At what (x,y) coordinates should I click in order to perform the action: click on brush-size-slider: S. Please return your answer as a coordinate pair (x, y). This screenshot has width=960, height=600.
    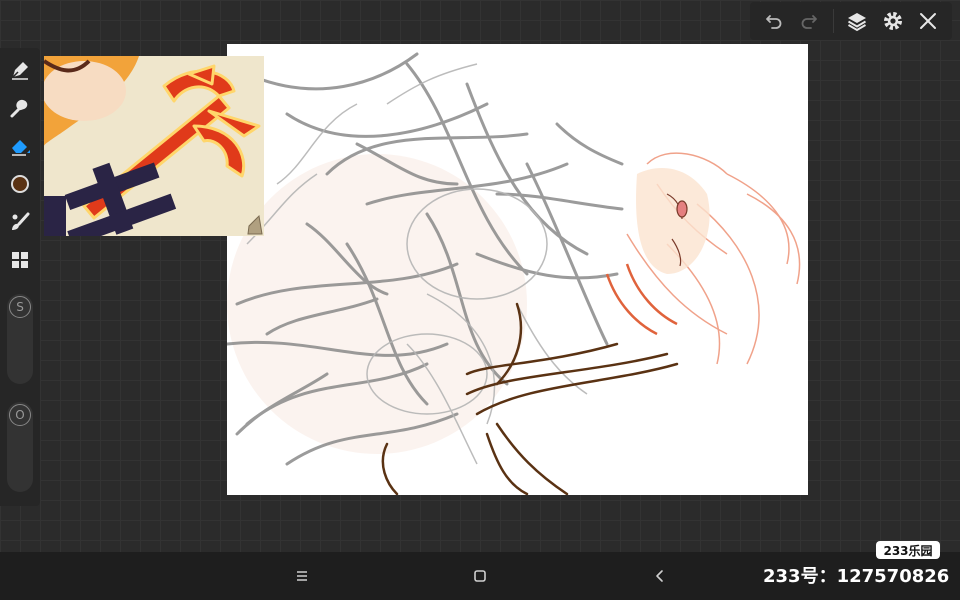
    Looking at the image, I should click on (20, 339).